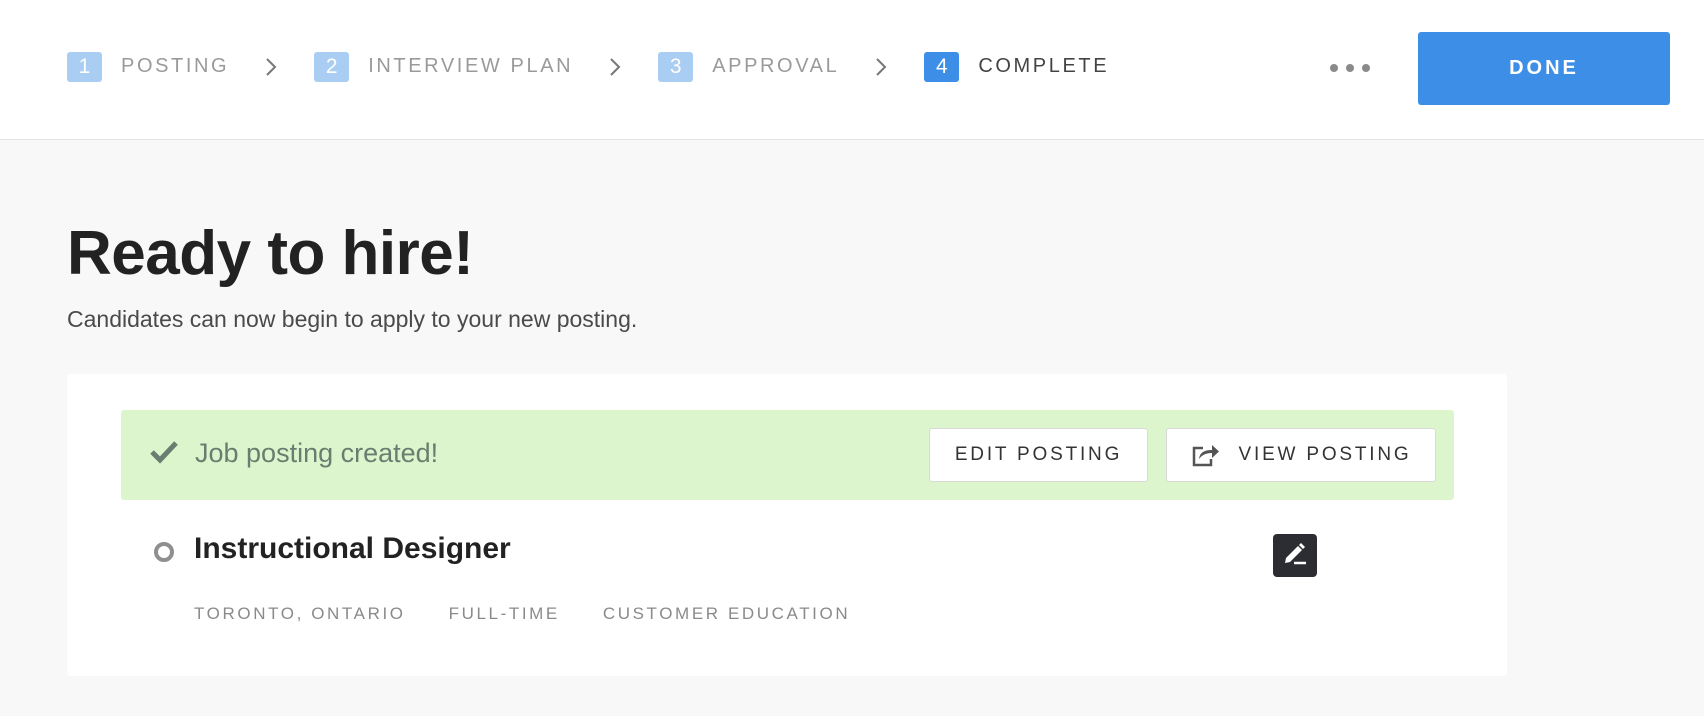 Image resolution: width=1704 pixels, height=716 pixels. Describe the element at coordinates (300, 613) in the screenshot. I see `job-location: TORONTO, ONTARIO` at that location.